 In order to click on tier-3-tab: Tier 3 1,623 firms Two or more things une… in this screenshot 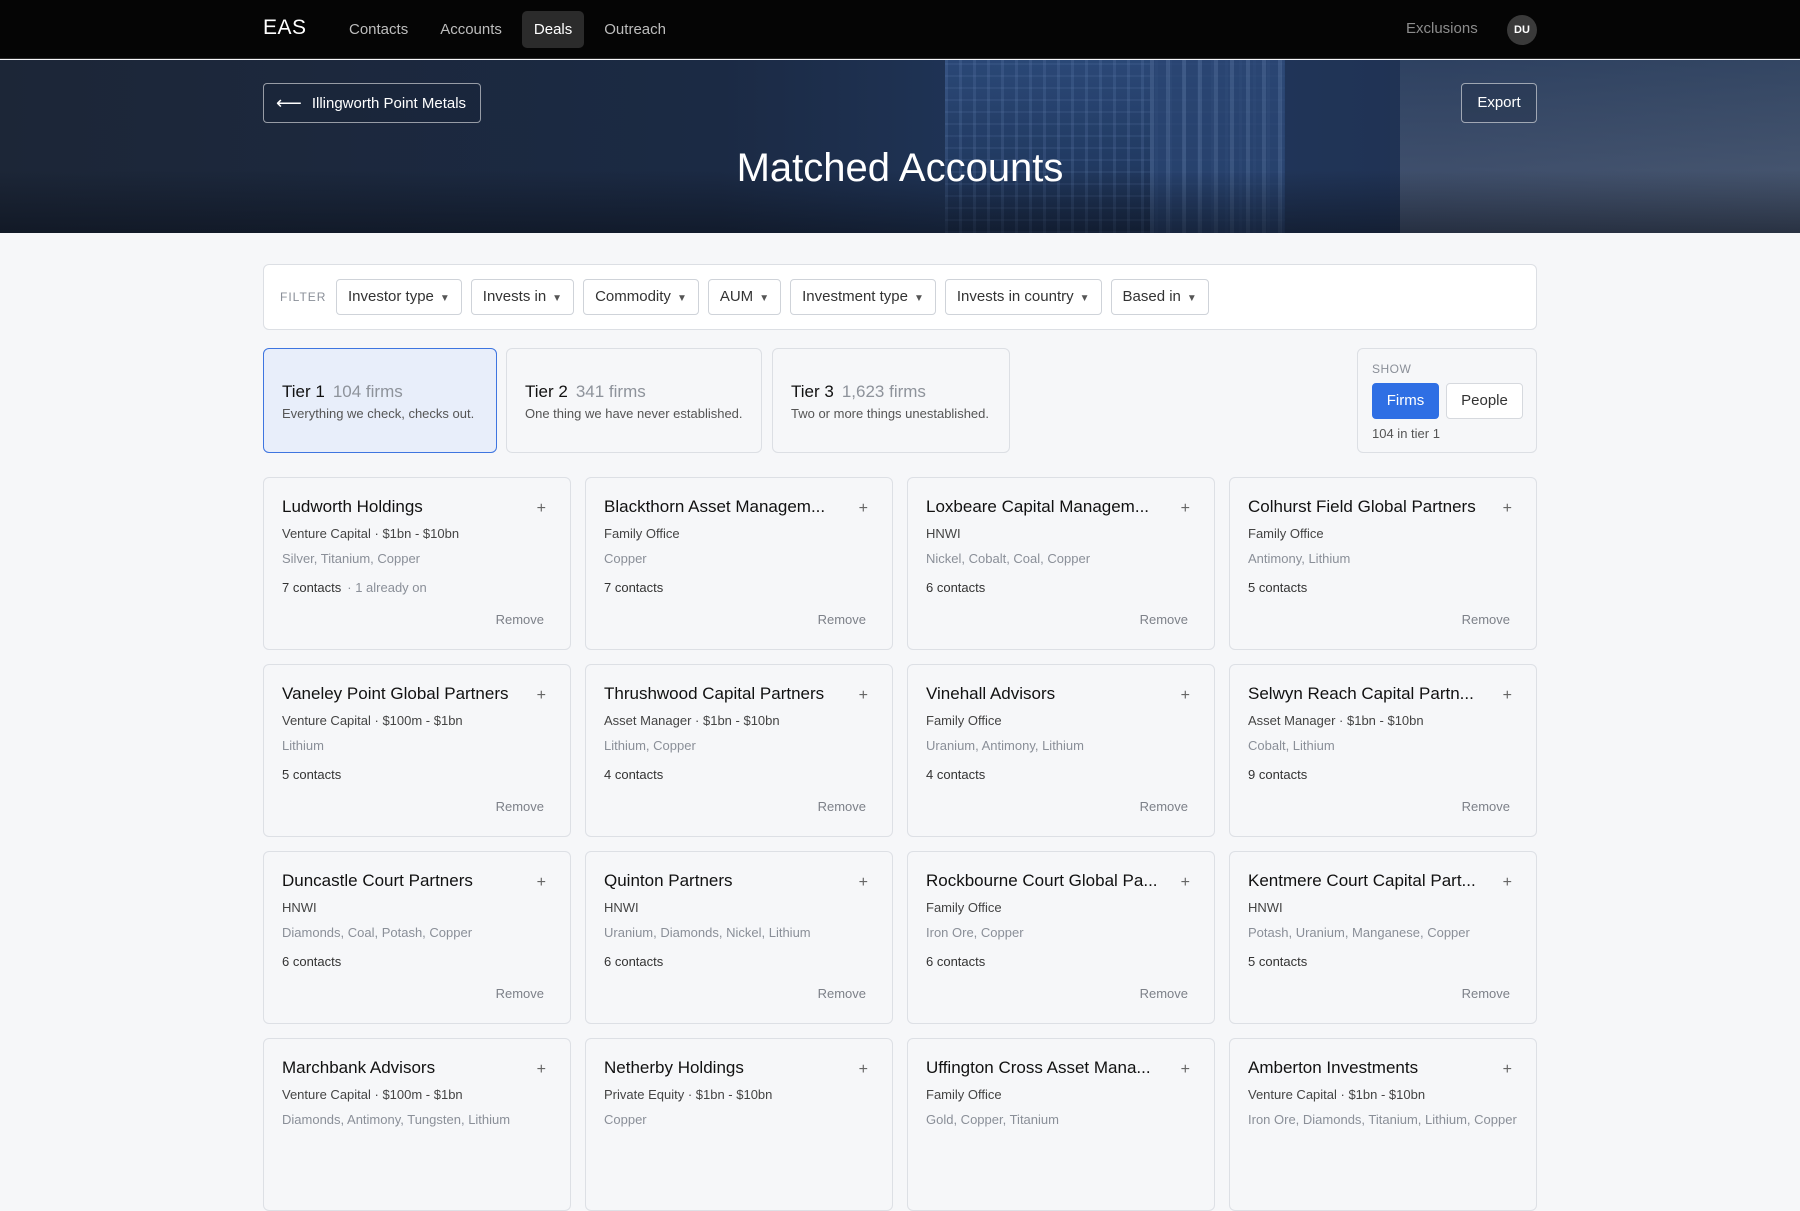, I will do `click(891, 400)`.